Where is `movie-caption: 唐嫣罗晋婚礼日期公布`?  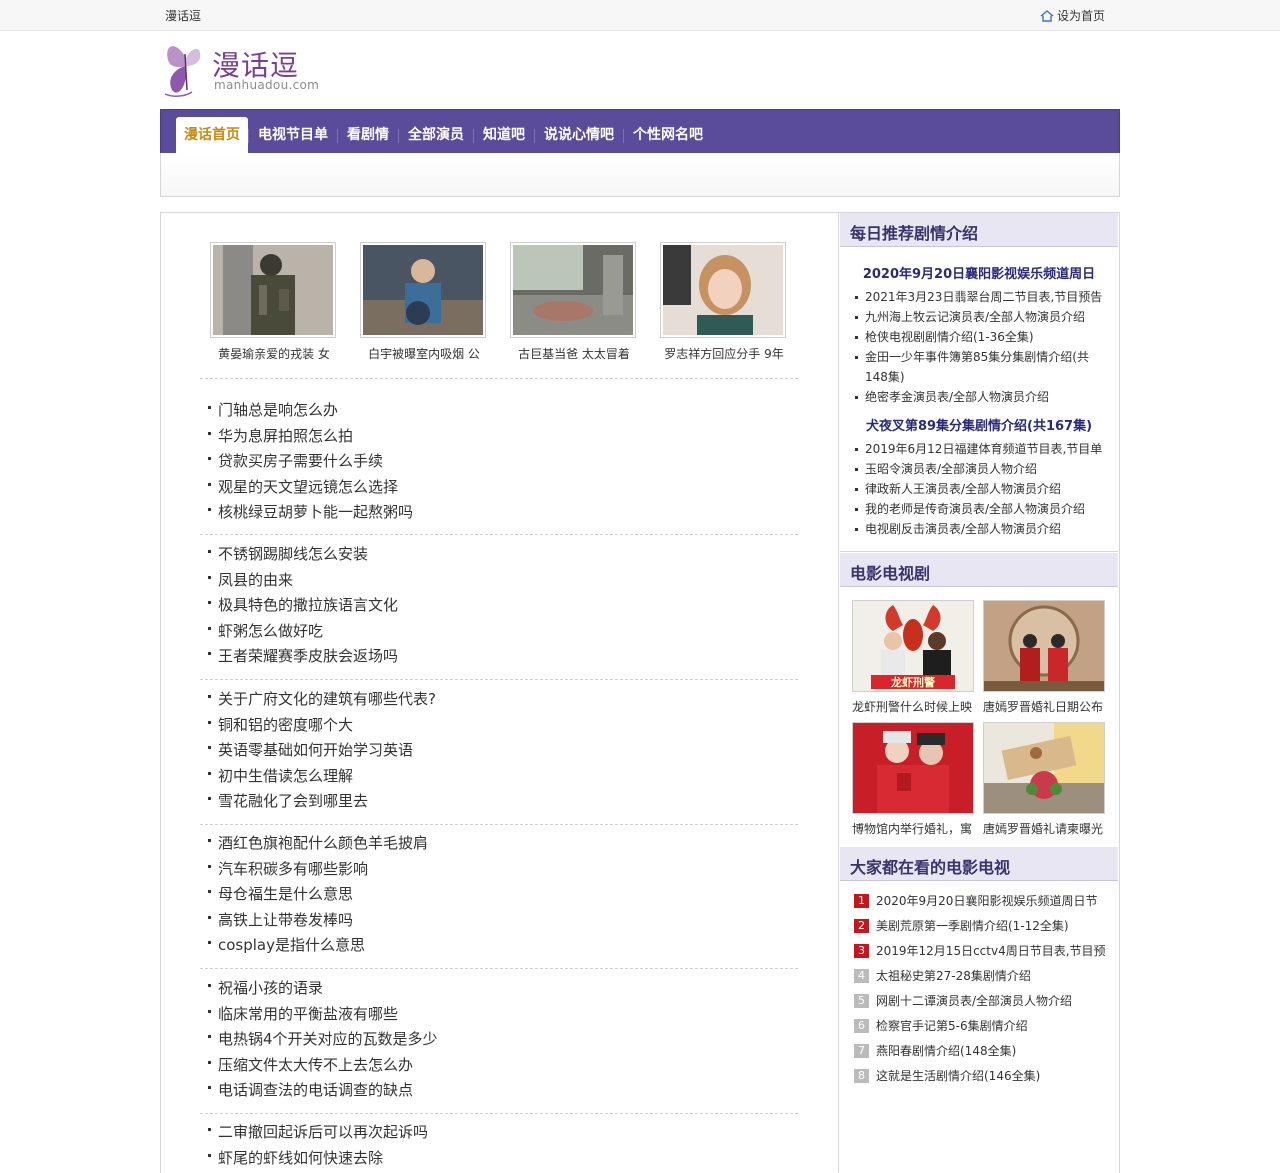 movie-caption: 唐嫣罗晋婚礼日期公布 is located at coordinates (1044, 706).